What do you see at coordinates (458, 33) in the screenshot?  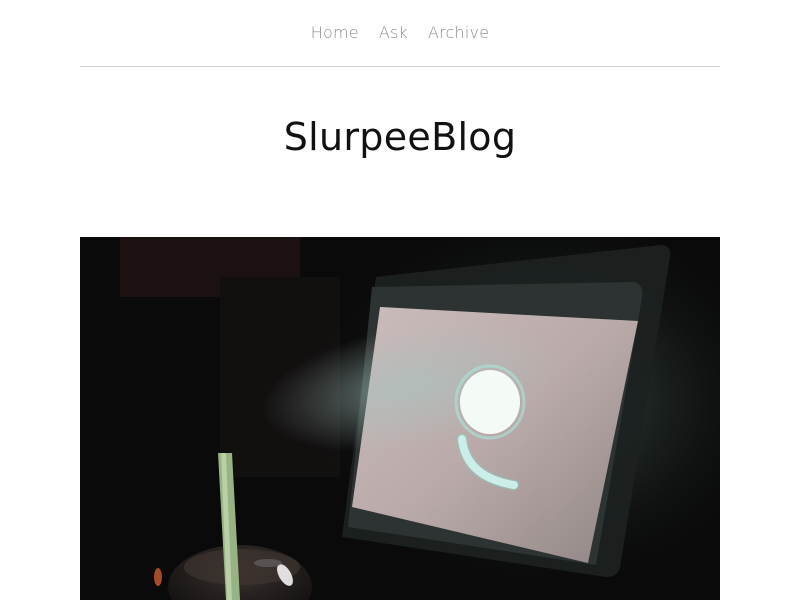 I see `nav-link-archive: Archive` at bounding box center [458, 33].